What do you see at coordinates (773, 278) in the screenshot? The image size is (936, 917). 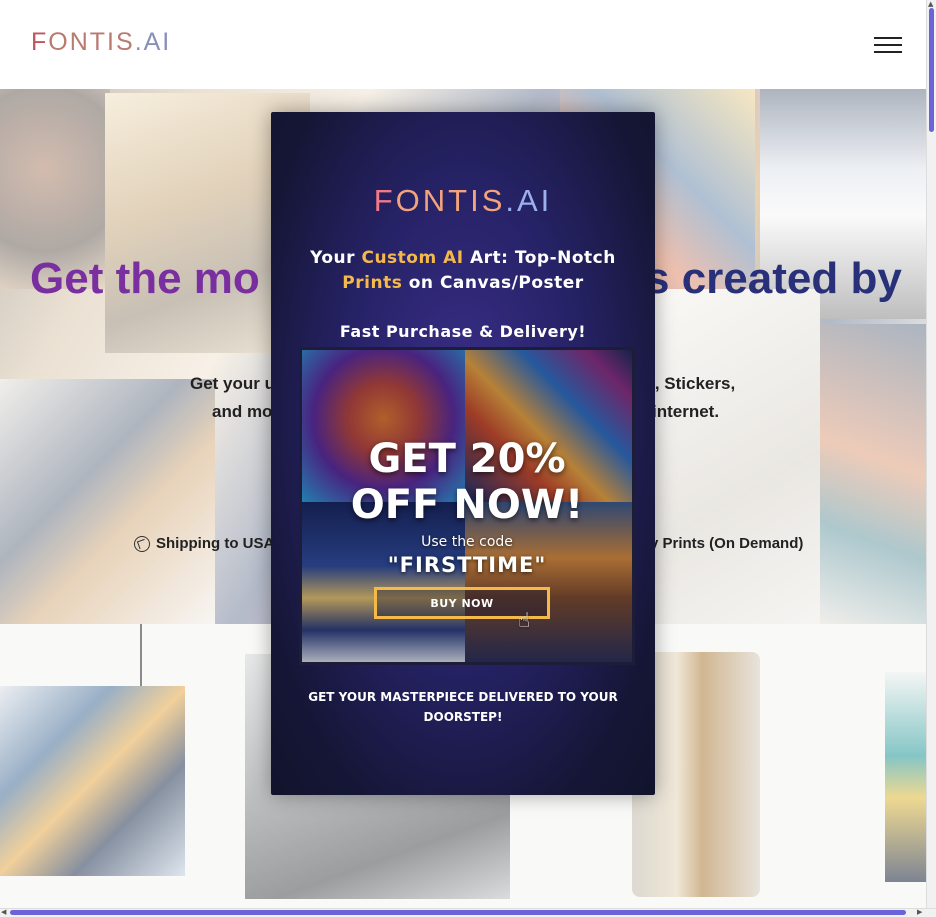 I see `hero-title-right: s created by` at bounding box center [773, 278].